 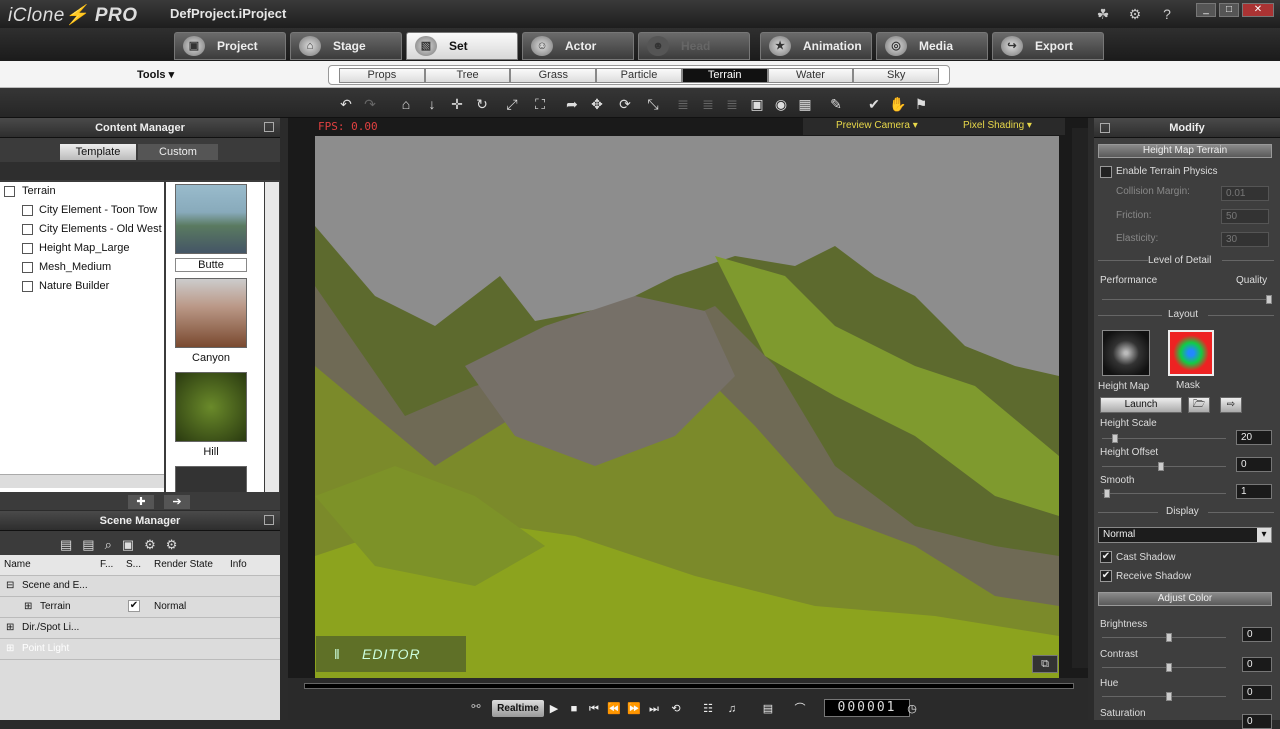 What do you see at coordinates (82, 248) in the screenshot?
I see `tree-item: Height Map_Large` at bounding box center [82, 248].